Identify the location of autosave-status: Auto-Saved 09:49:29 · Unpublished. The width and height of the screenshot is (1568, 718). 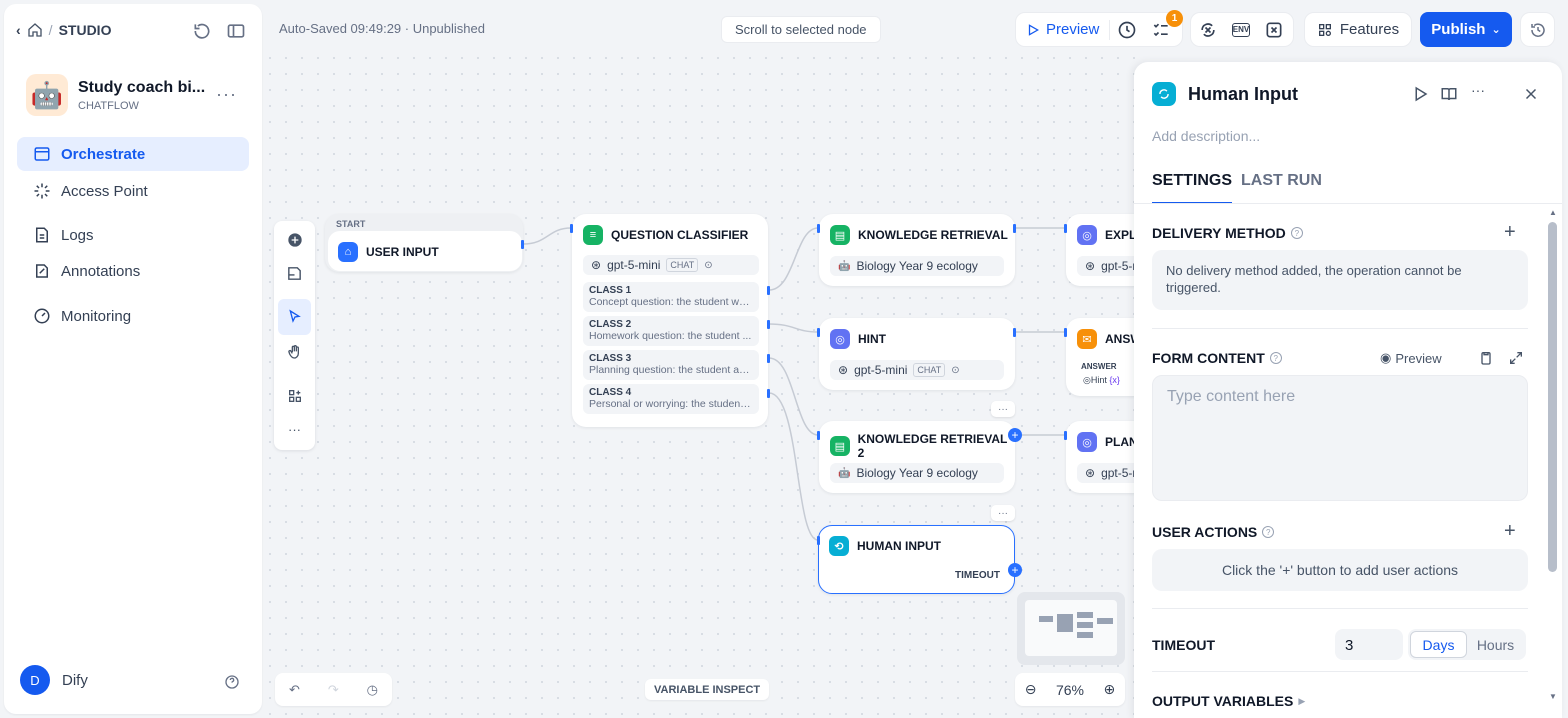
(382, 28).